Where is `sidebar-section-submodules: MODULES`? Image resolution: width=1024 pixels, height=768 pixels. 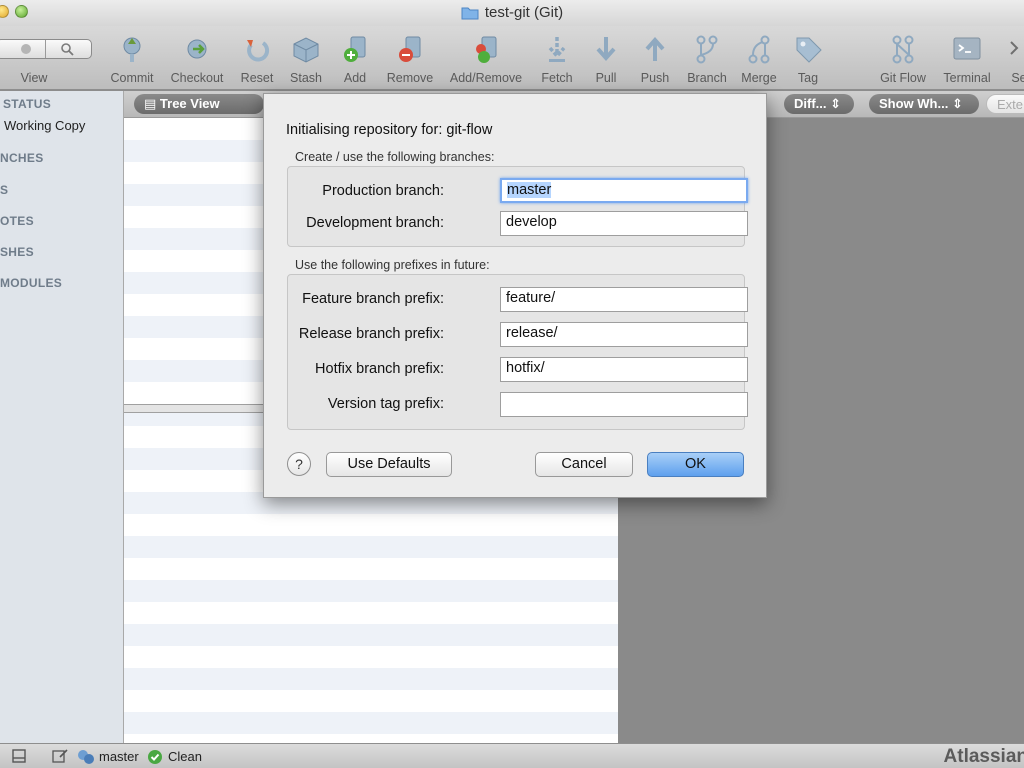
sidebar-section-submodules: MODULES is located at coordinates (31, 283).